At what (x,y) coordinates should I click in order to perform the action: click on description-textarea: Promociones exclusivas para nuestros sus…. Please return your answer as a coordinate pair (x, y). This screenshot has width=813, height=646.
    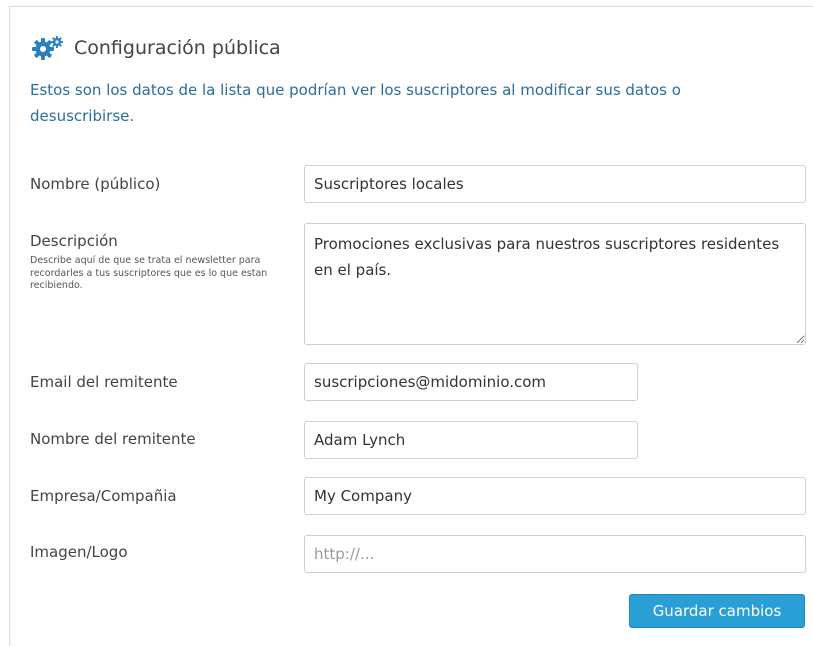
    Looking at the image, I should click on (555, 284).